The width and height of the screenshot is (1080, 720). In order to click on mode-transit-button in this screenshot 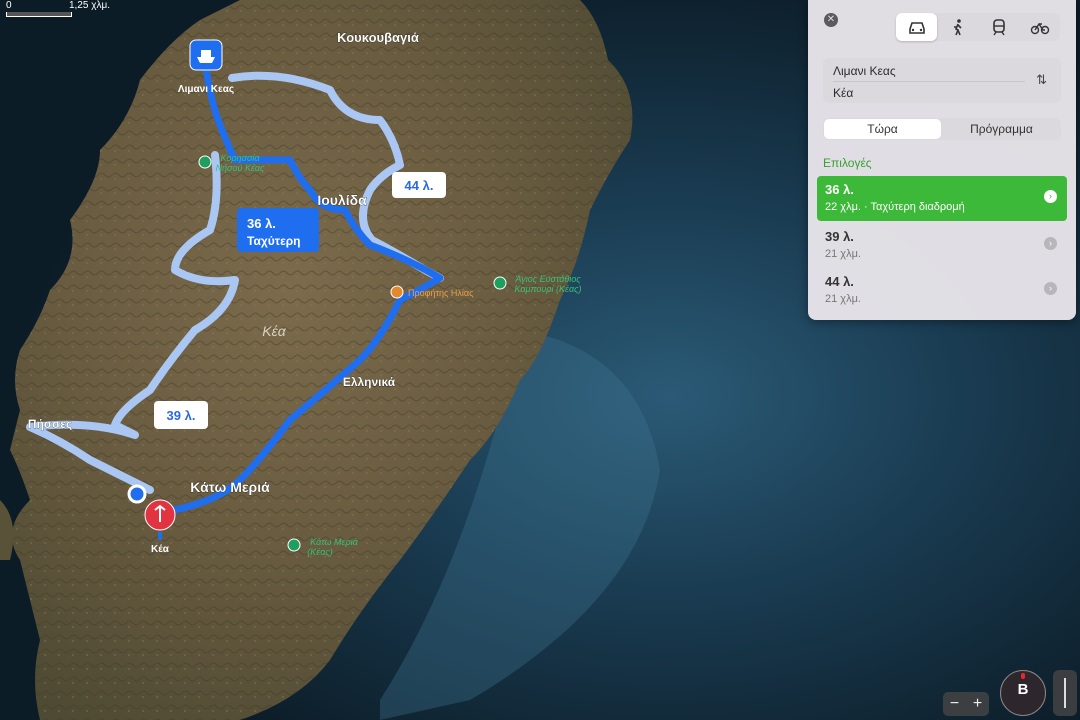, I will do `click(998, 27)`.